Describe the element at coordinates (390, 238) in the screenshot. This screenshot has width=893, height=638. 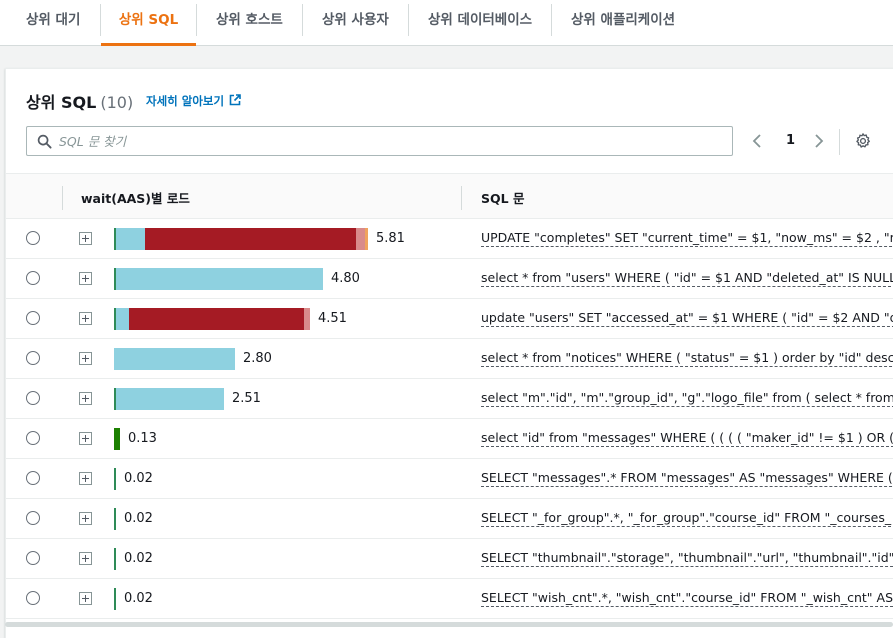
I see `load-value: 5.81` at that location.